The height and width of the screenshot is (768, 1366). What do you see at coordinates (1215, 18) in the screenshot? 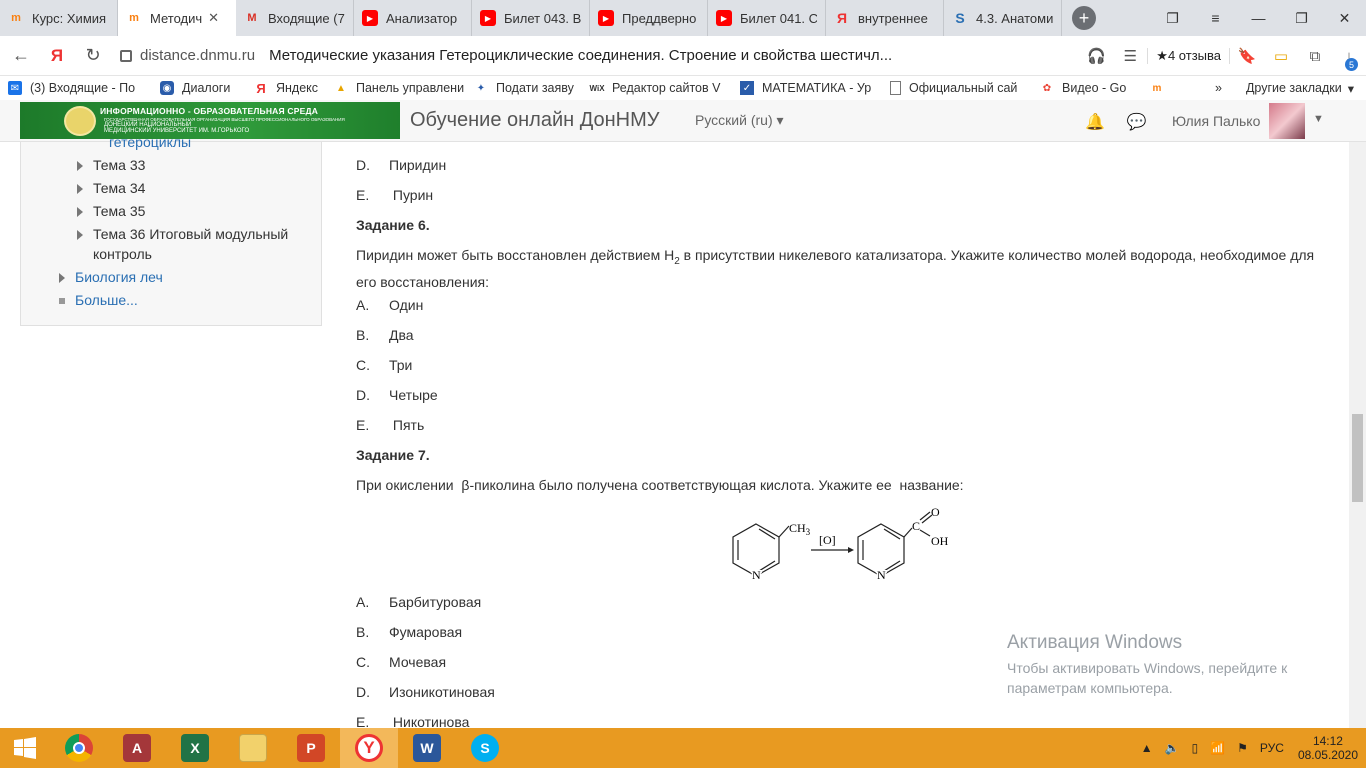
I see `menu-icon: ≡` at bounding box center [1215, 18].